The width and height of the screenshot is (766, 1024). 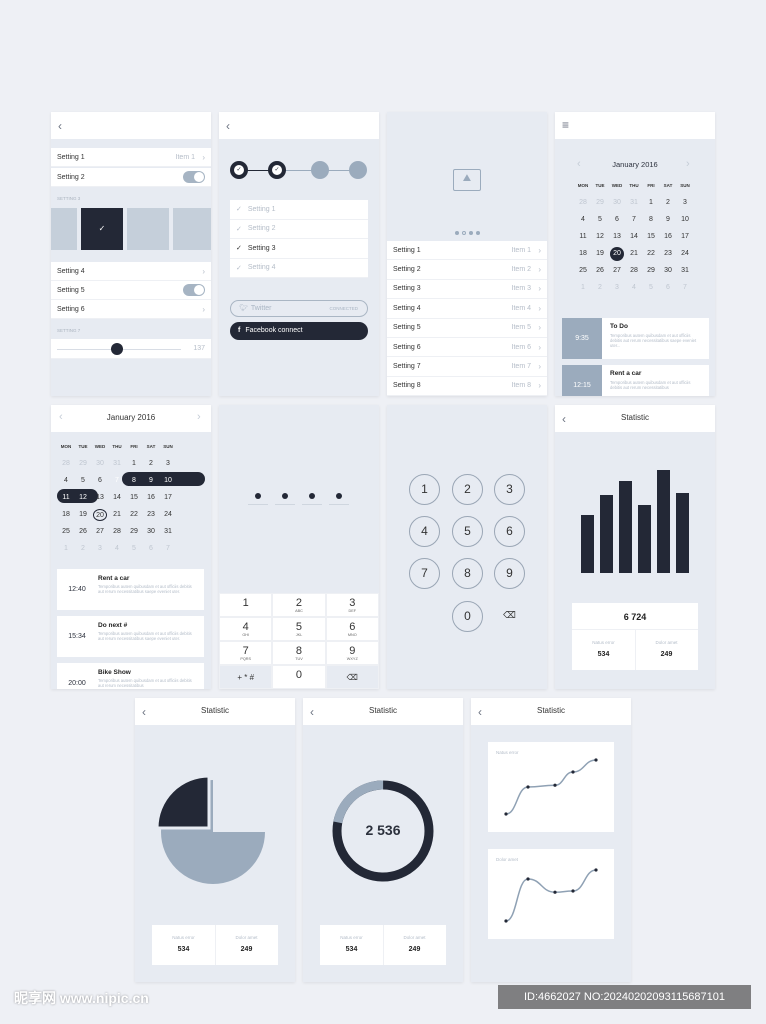 I want to click on list-item: Setting 4 Item 4 ›, so click(x=467, y=309).